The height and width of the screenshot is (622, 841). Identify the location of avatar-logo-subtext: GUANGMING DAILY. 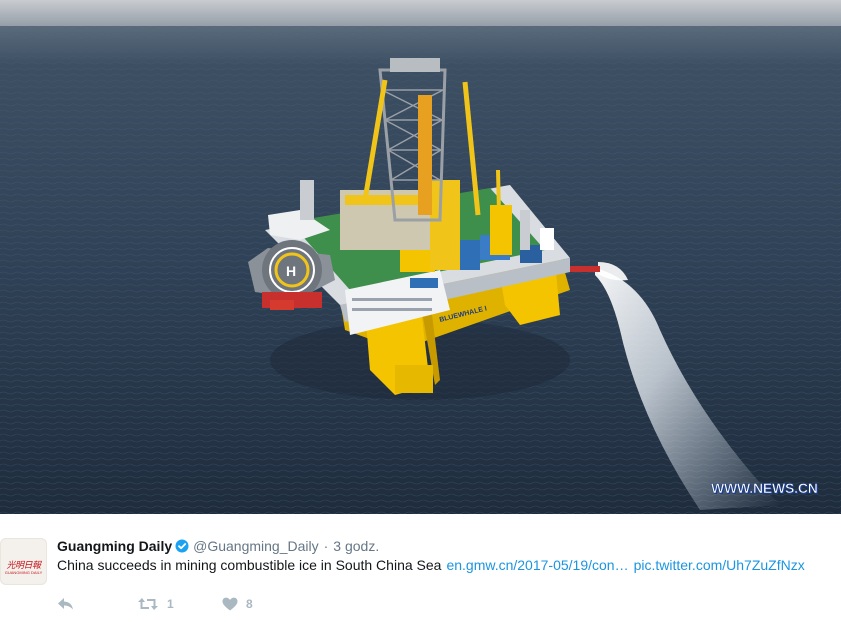
(23, 572).